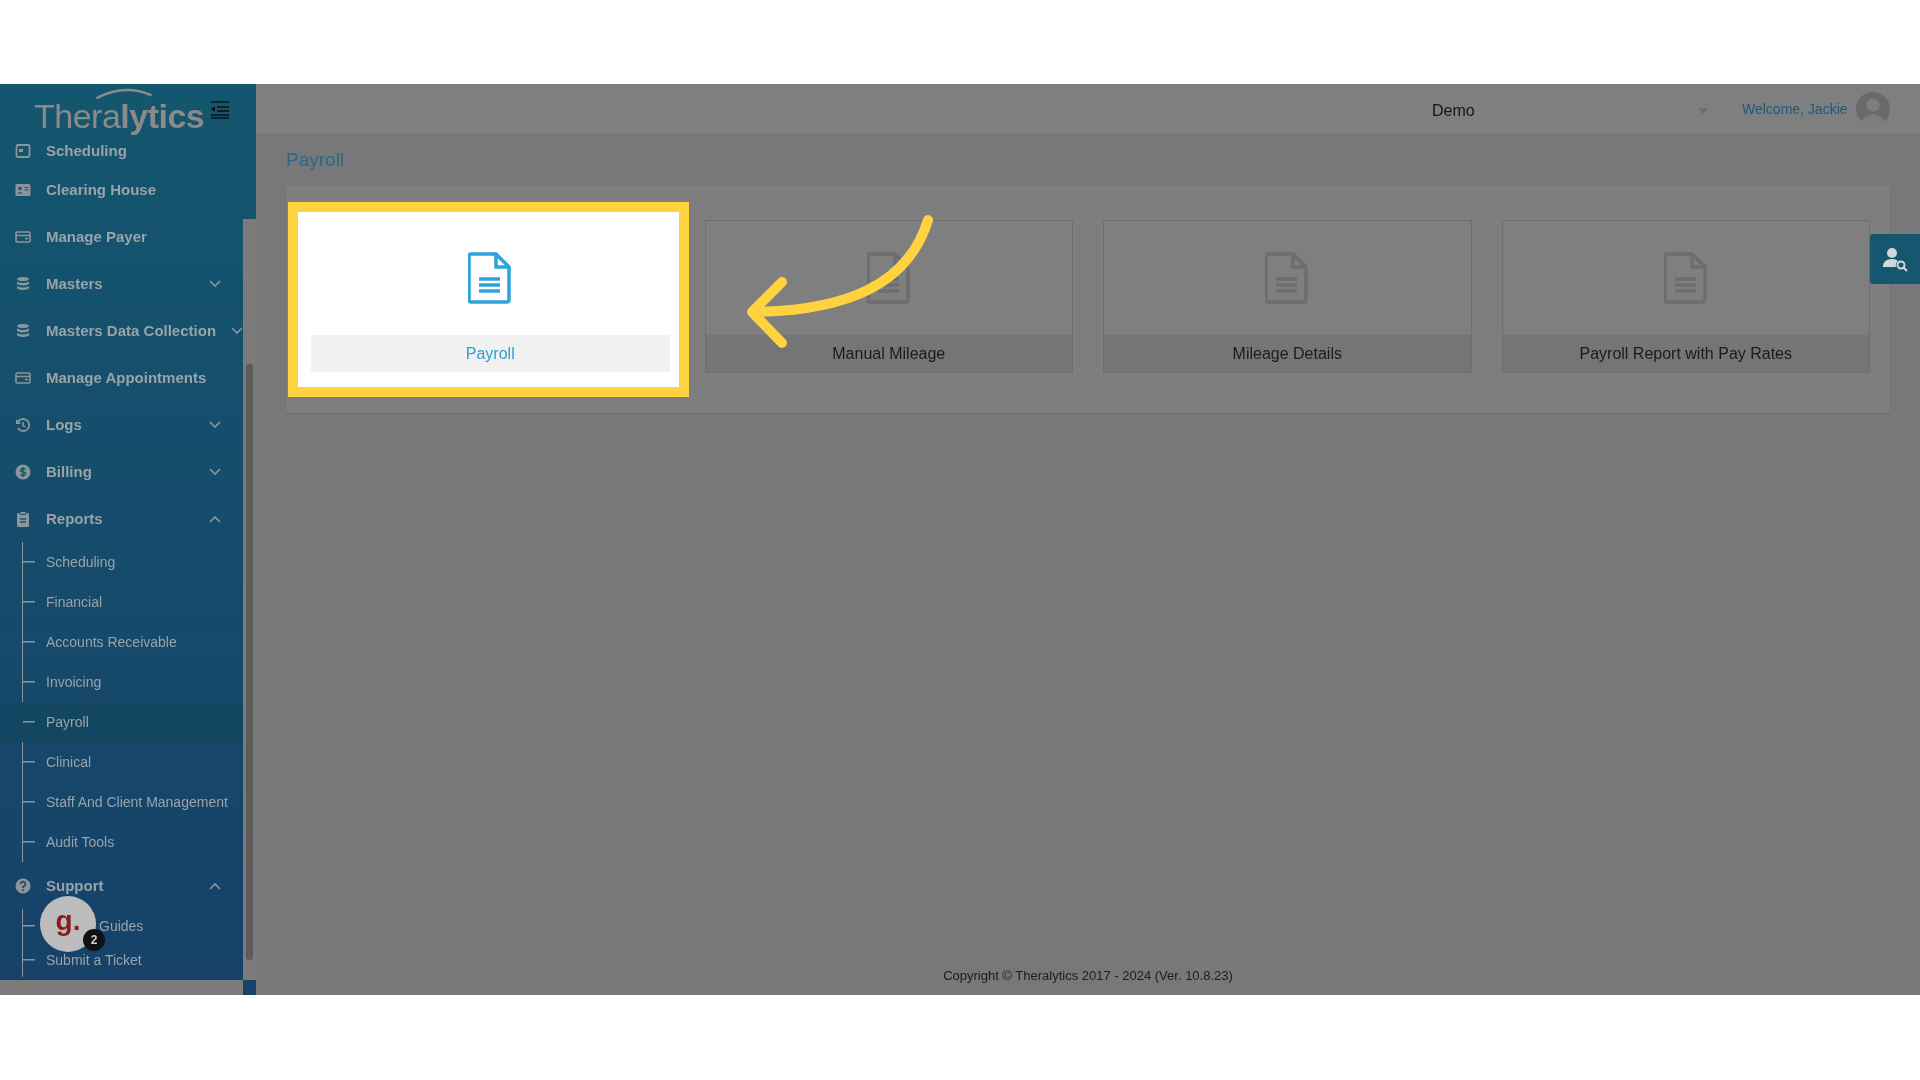 This screenshot has width=1920, height=1080. What do you see at coordinates (1088, 975) in the screenshot?
I see `copyright-text: Copyright © Theralytics 2017 - 2024 (Ver. 10.8.23)` at bounding box center [1088, 975].